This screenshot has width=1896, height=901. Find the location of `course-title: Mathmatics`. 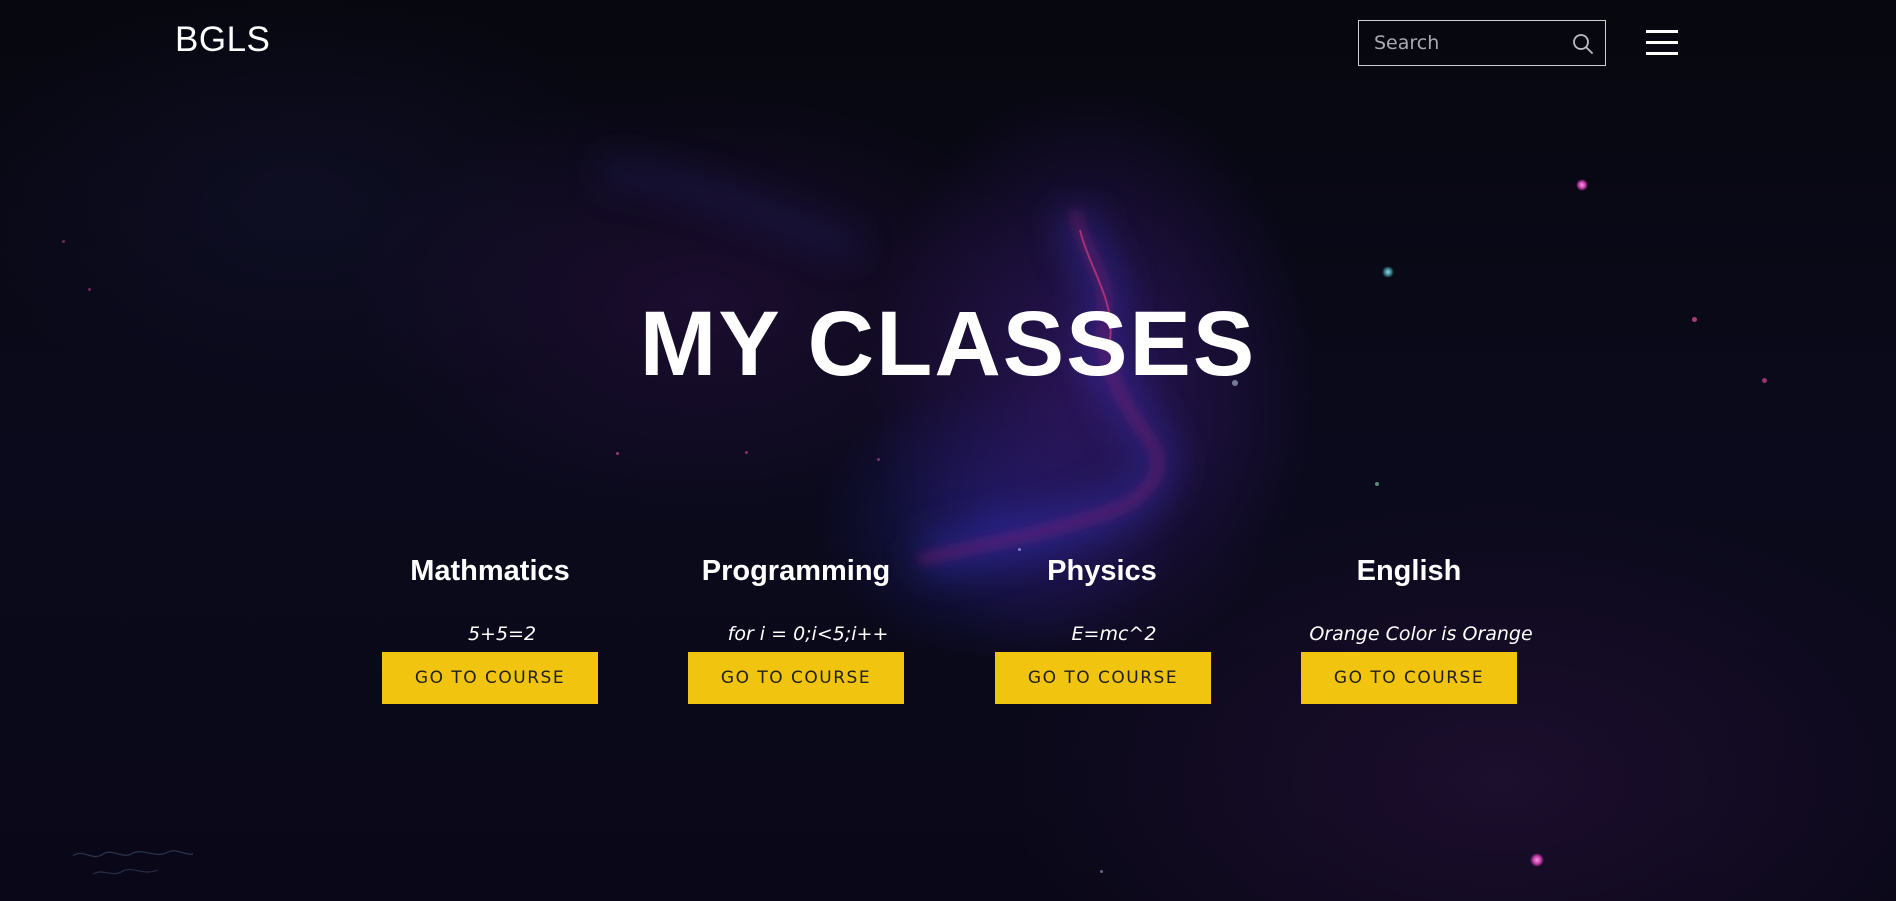

course-title: Mathmatics is located at coordinates (490, 571).